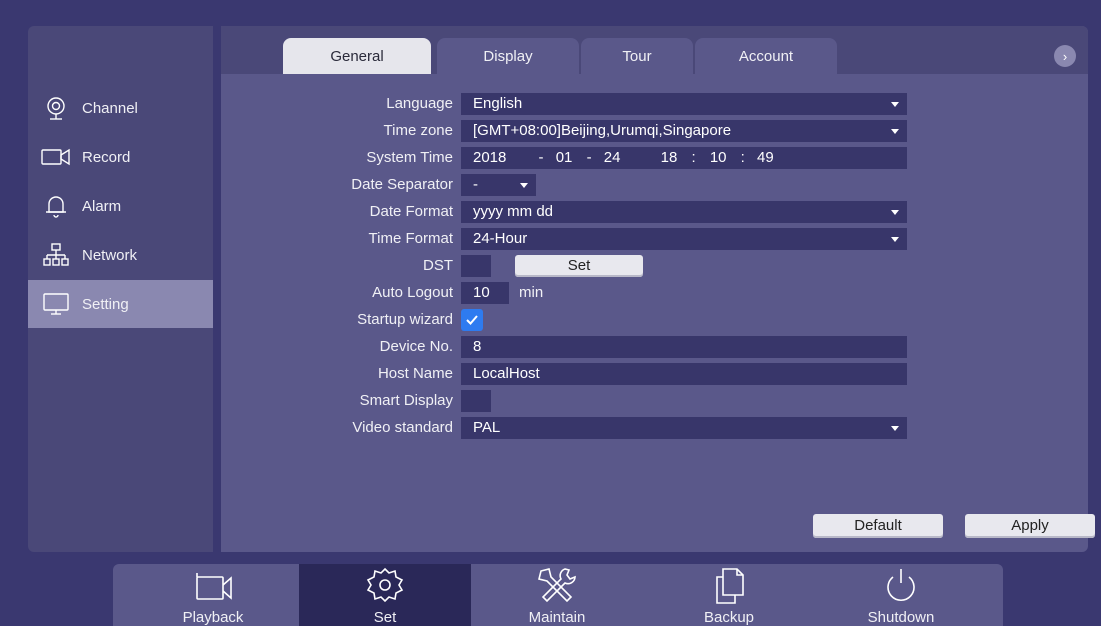  What do you see at coordinates (564, 157) in the screenshot?
I see `month-field: 01` at bounding box center [564, 157].